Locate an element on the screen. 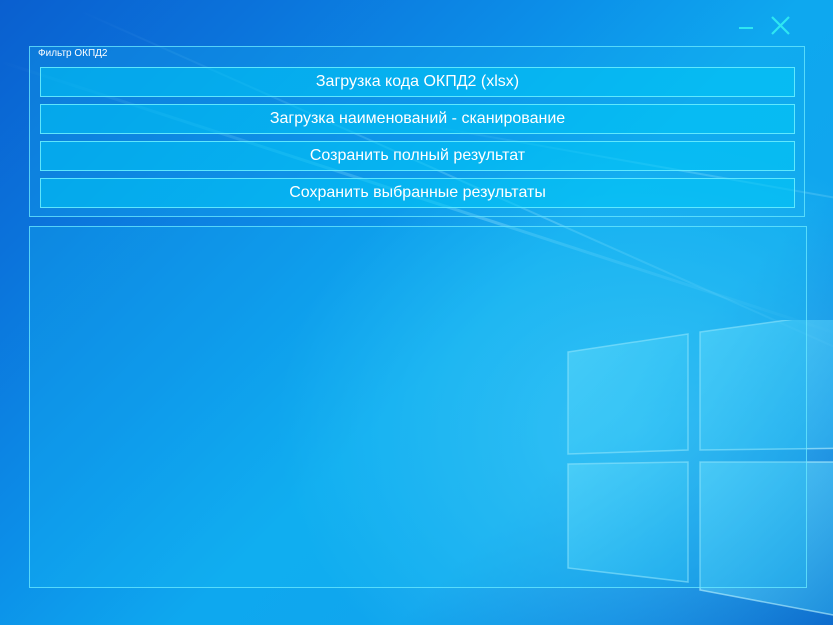 This screenshot has width=833, height=625. button-label: Сохранить выбранные результаты is located at coordinates (417, 192).